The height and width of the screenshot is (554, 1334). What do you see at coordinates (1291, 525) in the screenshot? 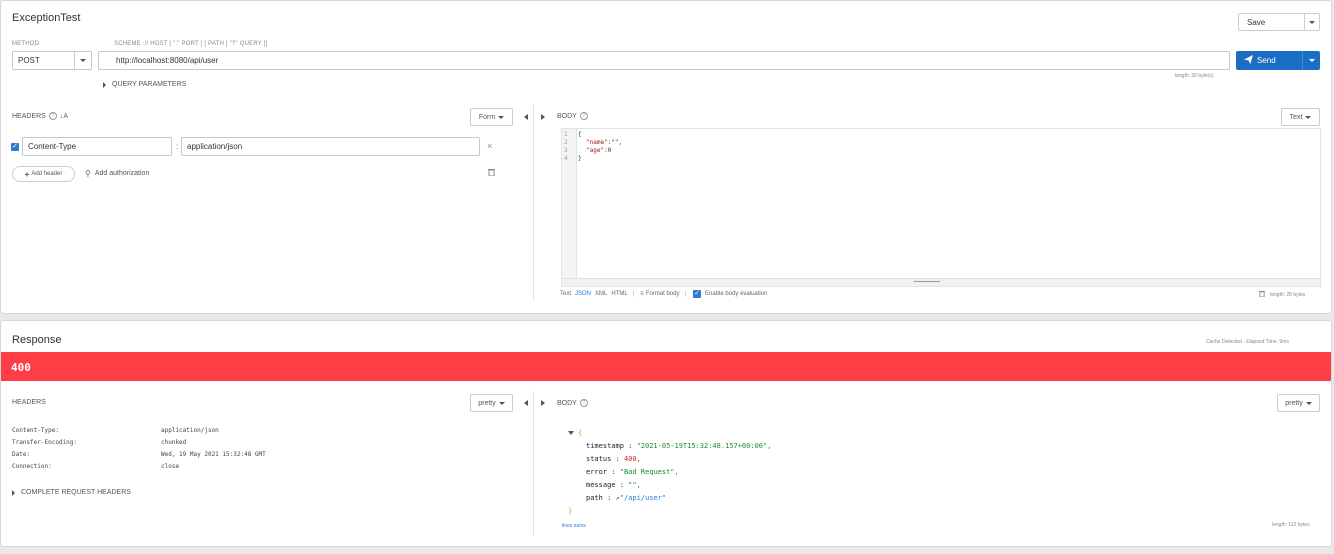
I see `response-length: length: 112 bytes` at bounding box center [1291, 525].